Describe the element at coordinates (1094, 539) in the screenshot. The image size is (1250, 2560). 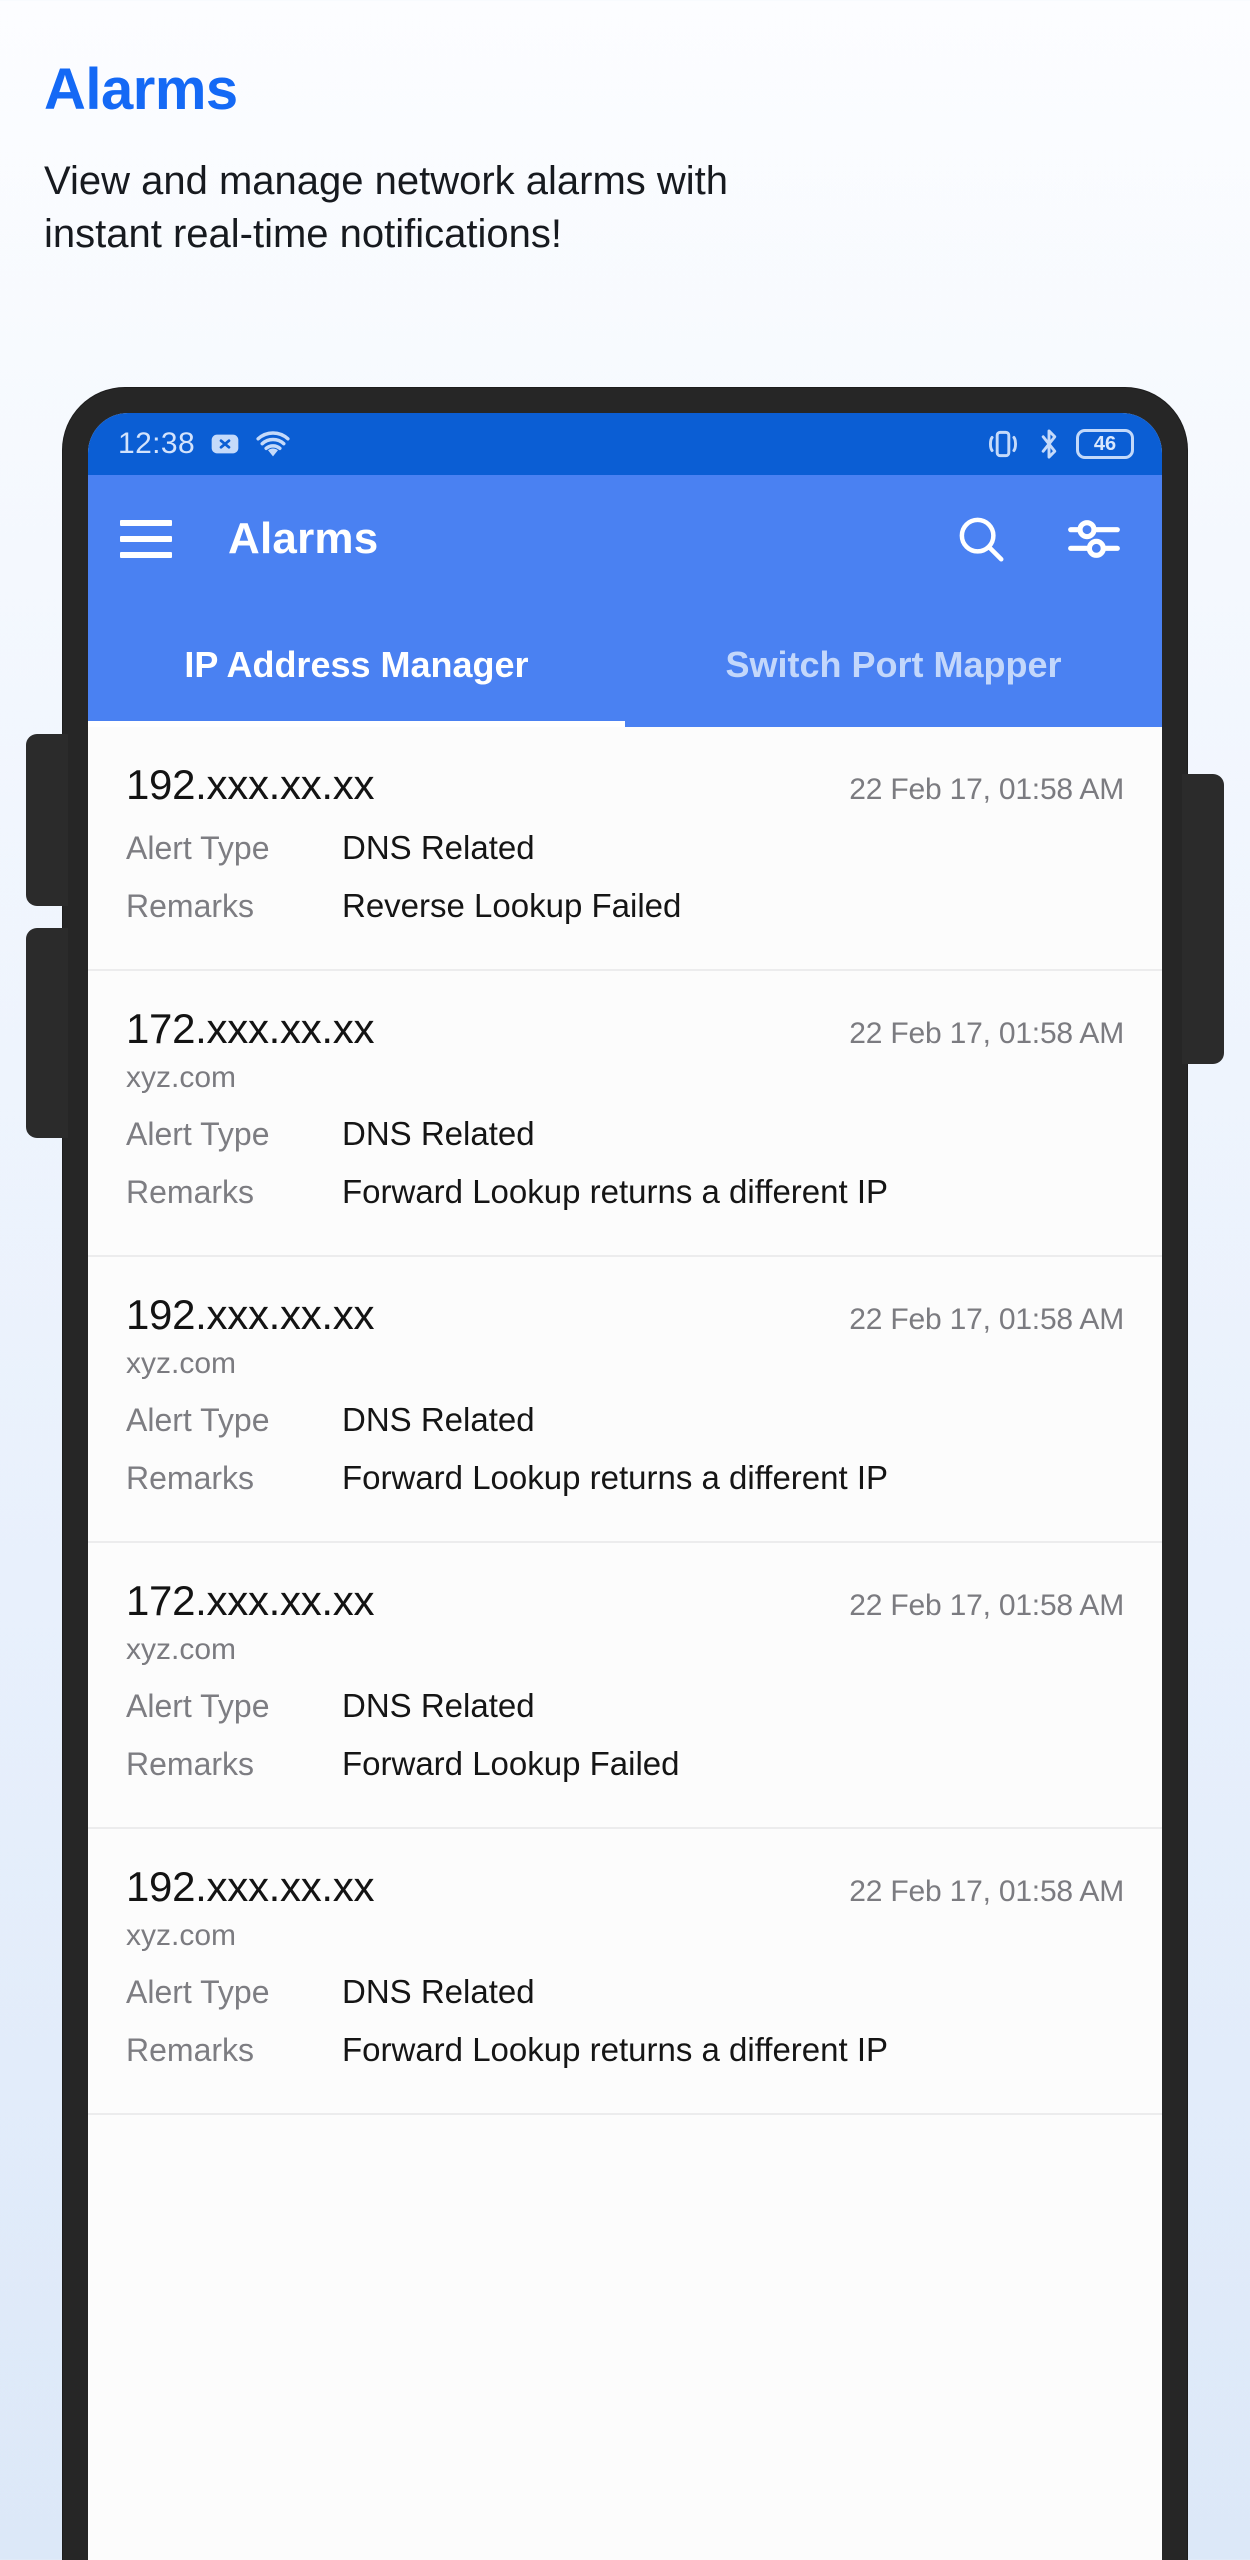
I see `filter-tune-icon` at that location.